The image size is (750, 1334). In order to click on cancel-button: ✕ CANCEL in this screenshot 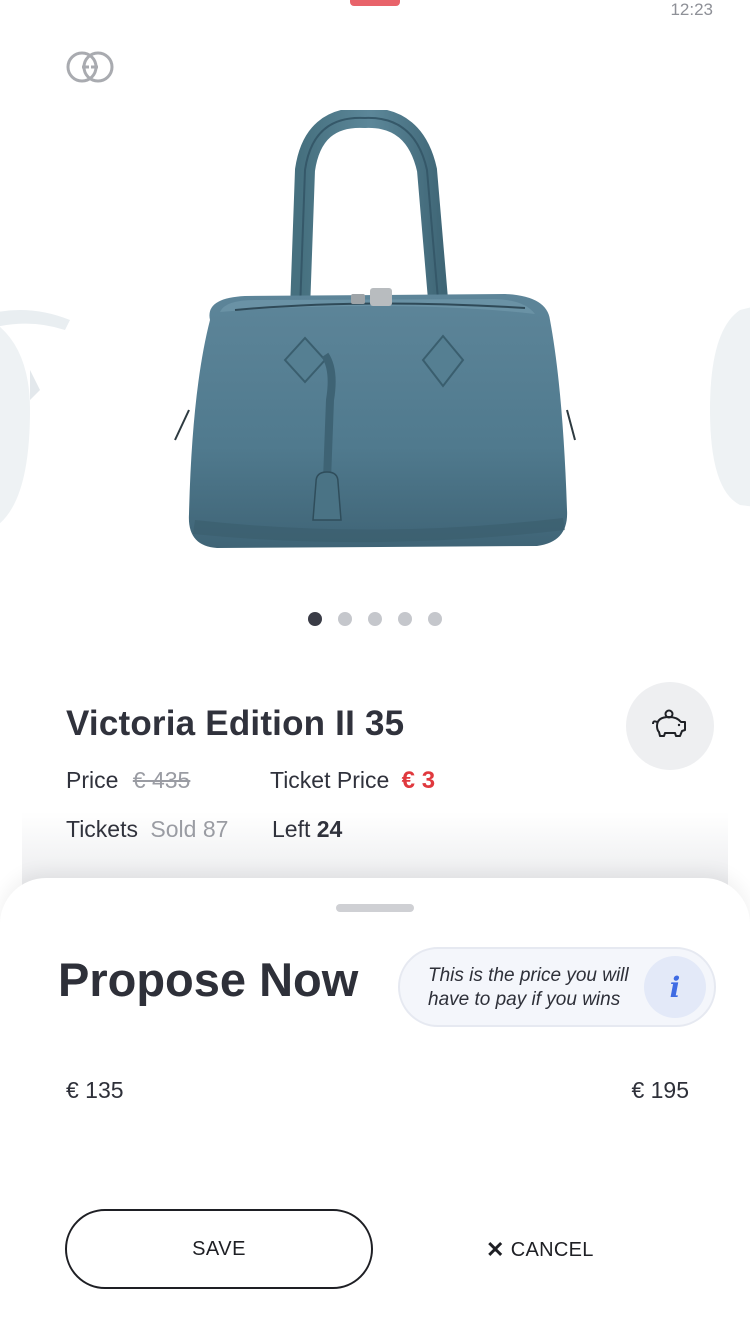, I will do `click(540, 1250)`.